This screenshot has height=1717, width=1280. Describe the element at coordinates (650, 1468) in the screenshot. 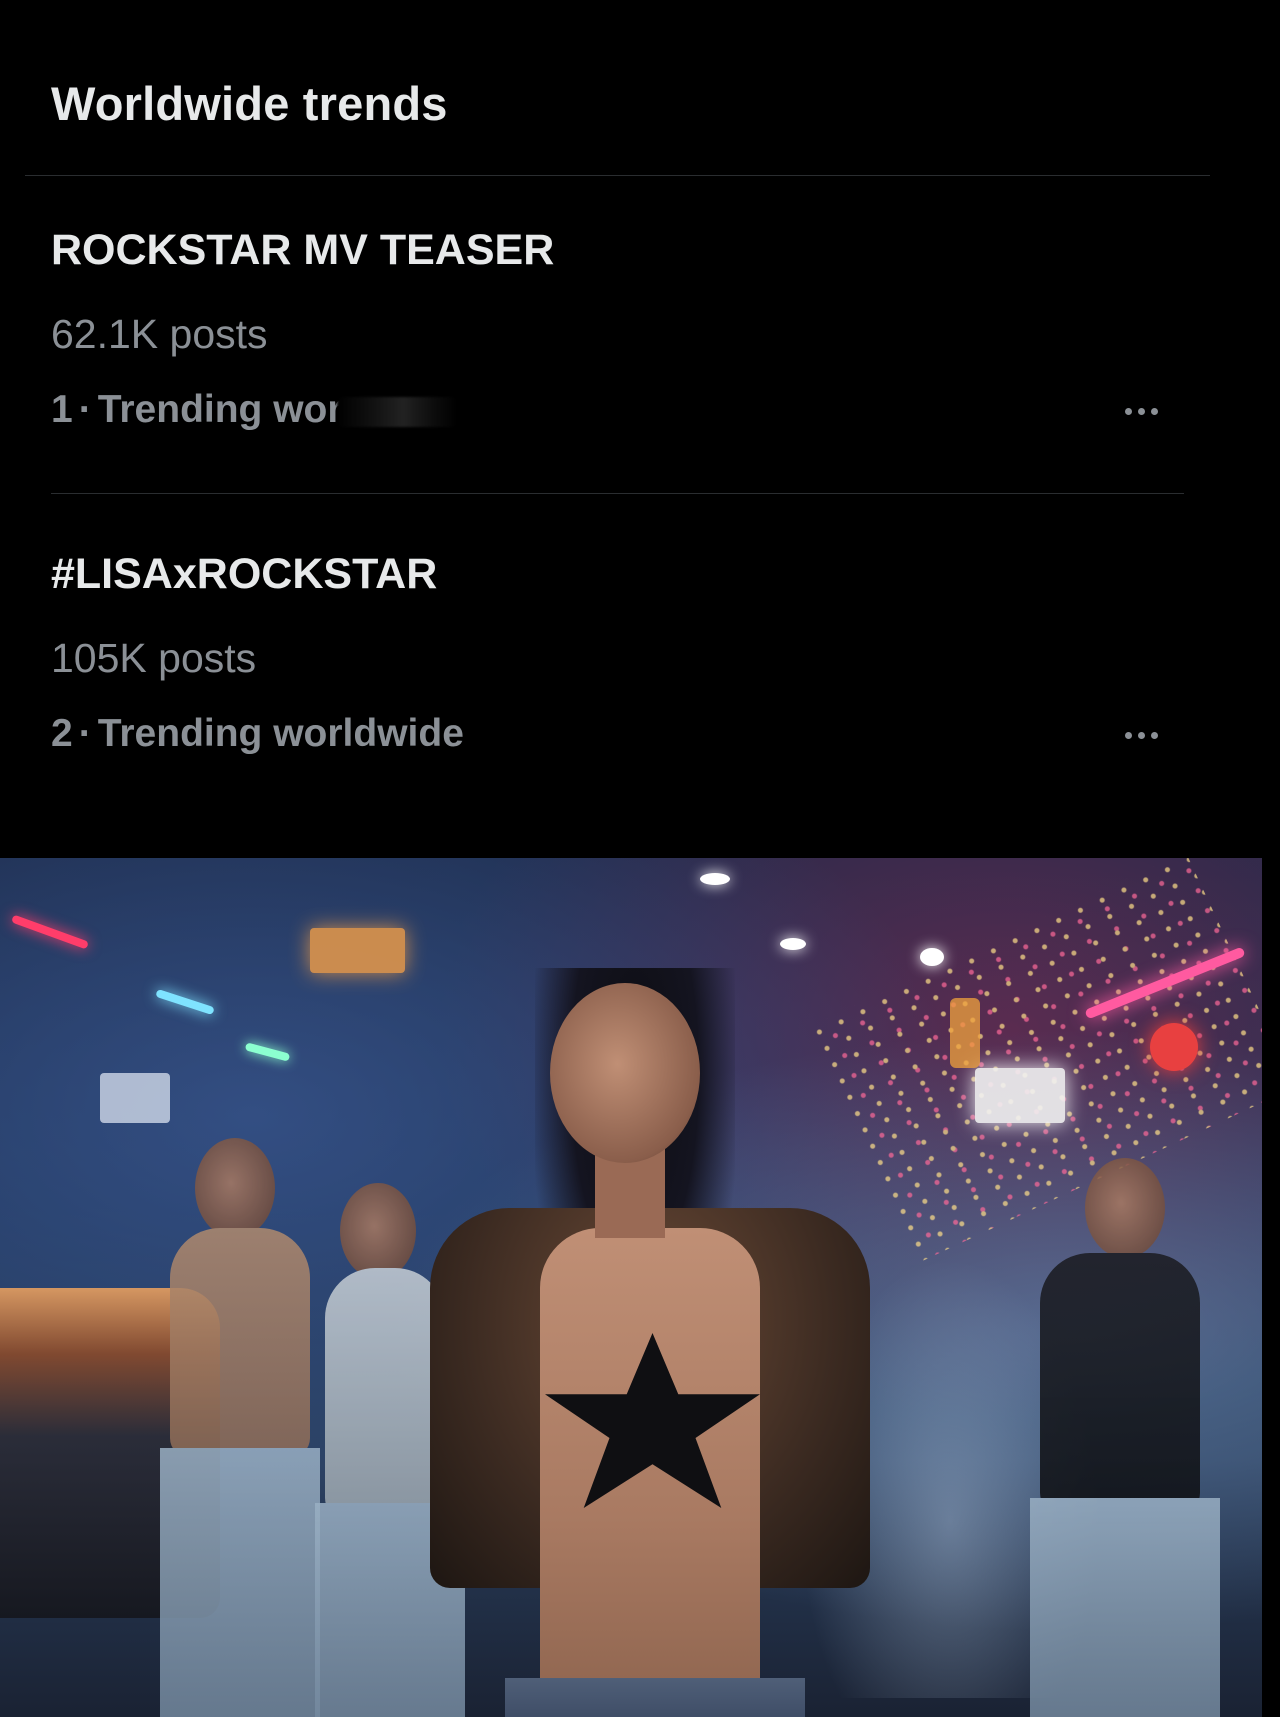

I see `performer-torso` at that location.